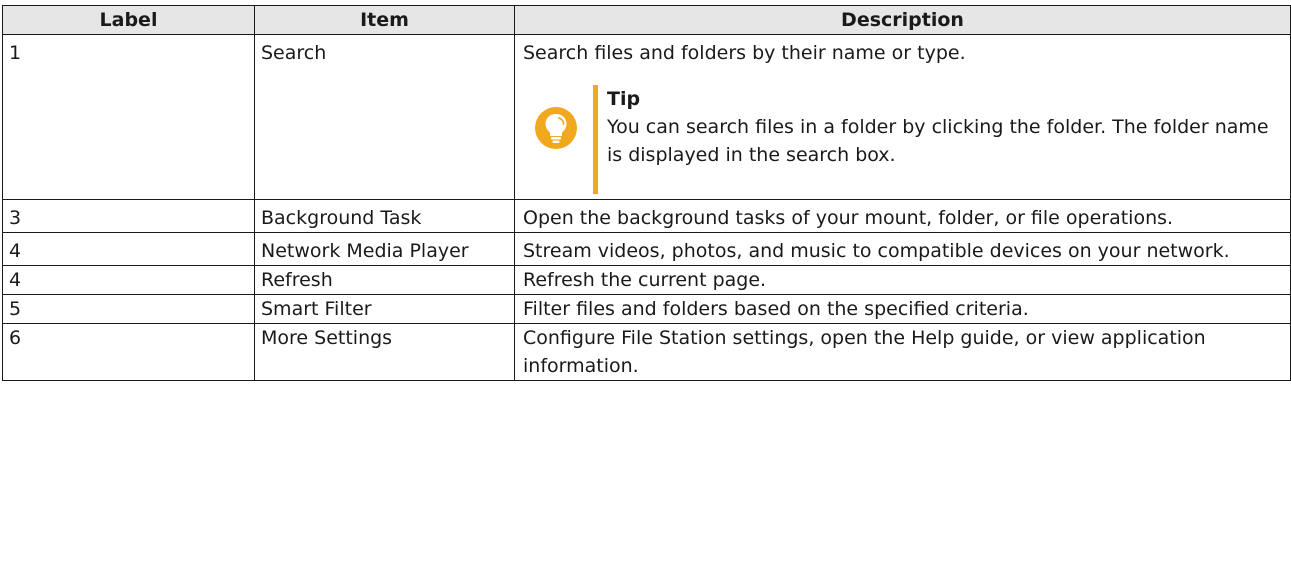  Describe the element at coordinates (902, 20) in the screenshot. I see `header-description: Description` at that location.